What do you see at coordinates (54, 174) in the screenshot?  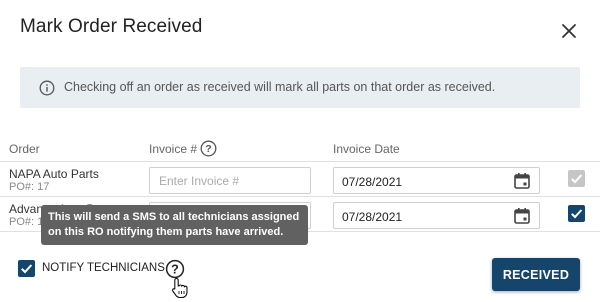 I see `vendor-name: NAPA Auto Parts` at bounding box center [54, 174].